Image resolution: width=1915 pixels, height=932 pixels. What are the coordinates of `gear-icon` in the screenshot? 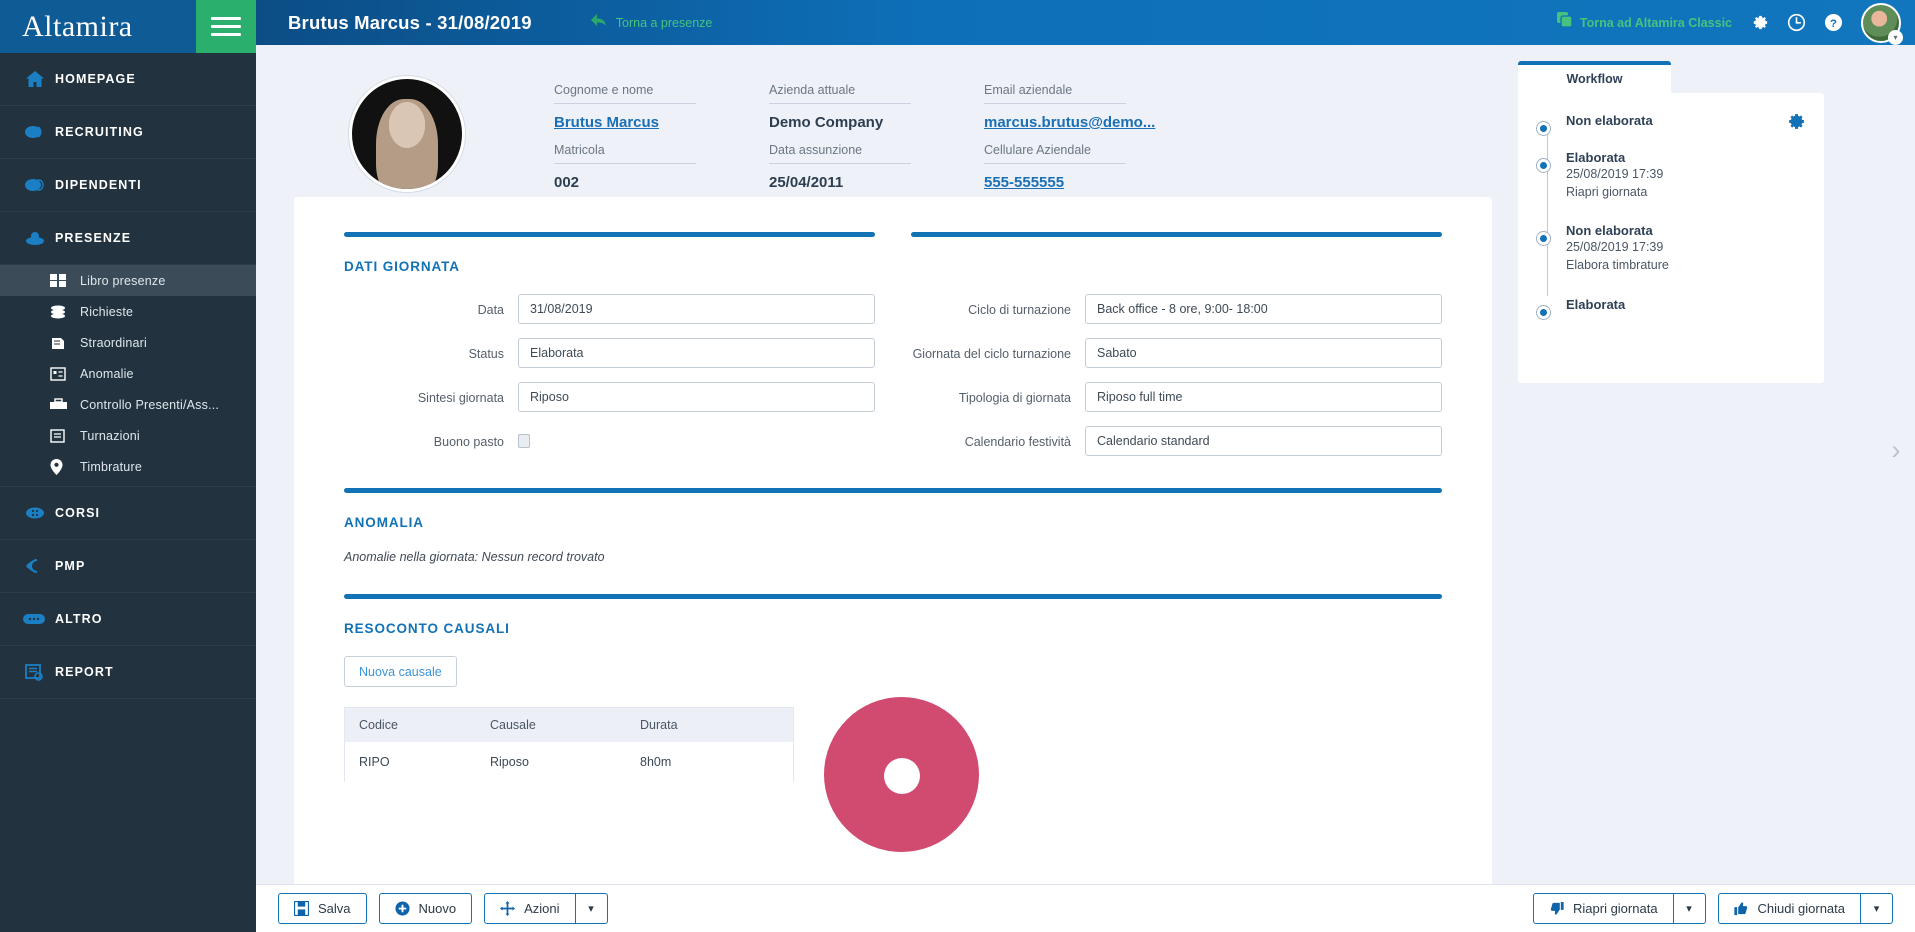 It's located at (1759, 22).